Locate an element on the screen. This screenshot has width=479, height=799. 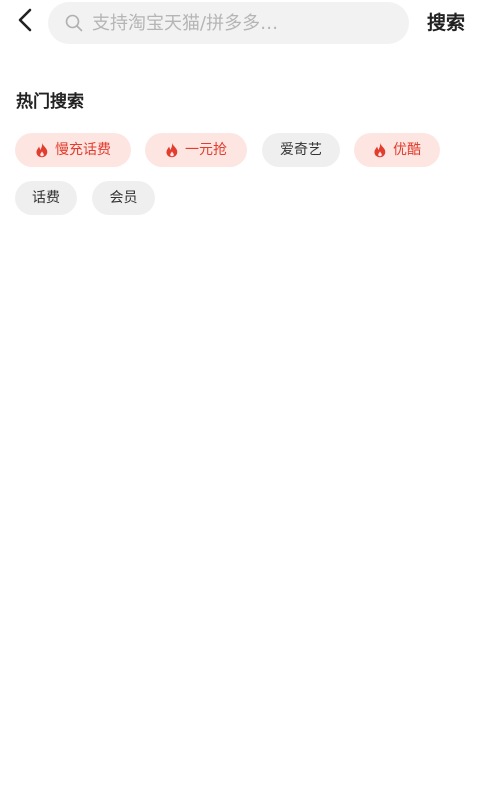
hot-tag-label: 爱奇艺 is located at coordinates (301, 150).